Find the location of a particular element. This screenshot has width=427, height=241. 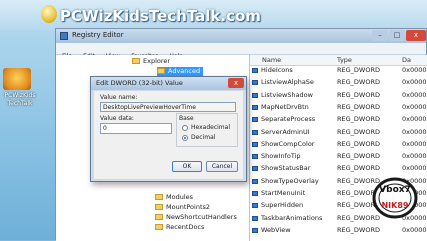

tree-item-modules: Modules is located at coordinates (174, 197).